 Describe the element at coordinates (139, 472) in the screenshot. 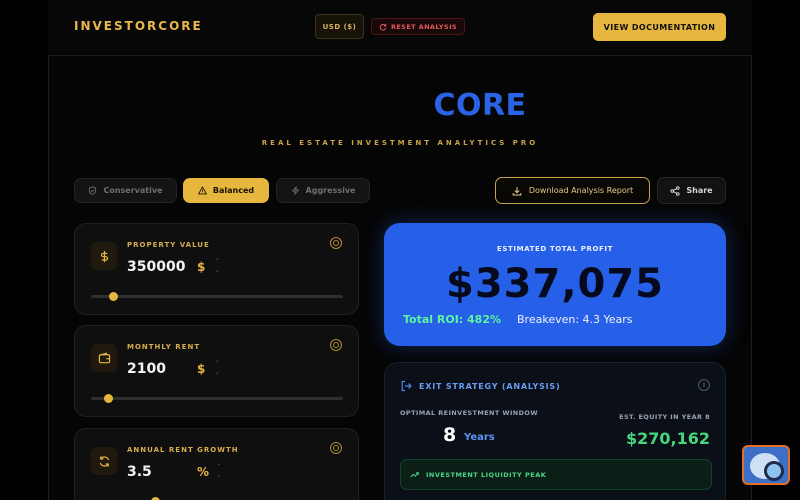

I see `annual-rent-growth-input: 3.5` at that location.